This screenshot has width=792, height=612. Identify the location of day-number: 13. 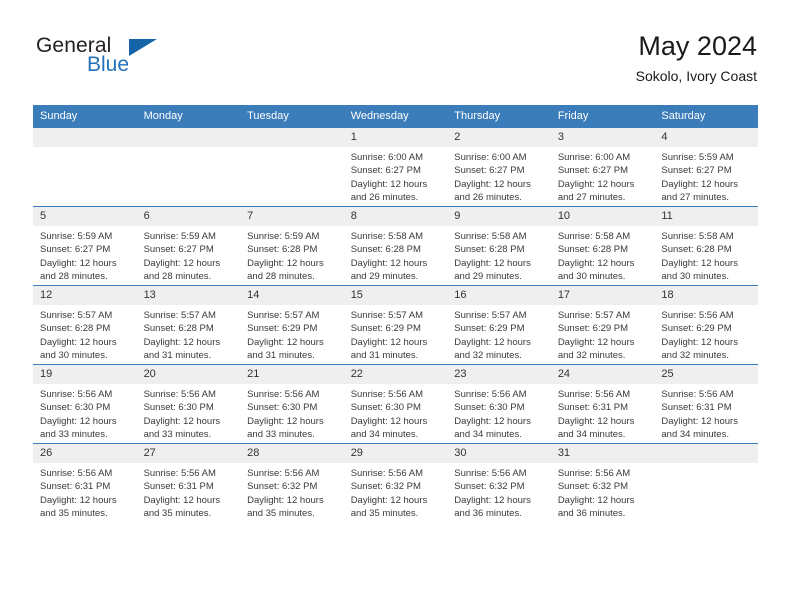
(188, 295).